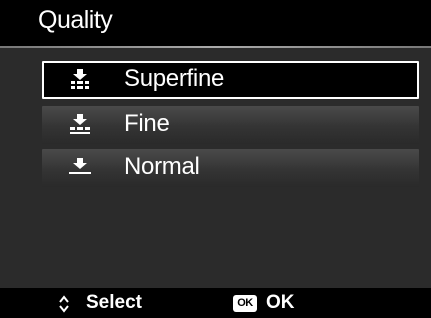 This screenshot has width=431, height=318. I want to click on up-down-arrows-icon, so click(64, 304).